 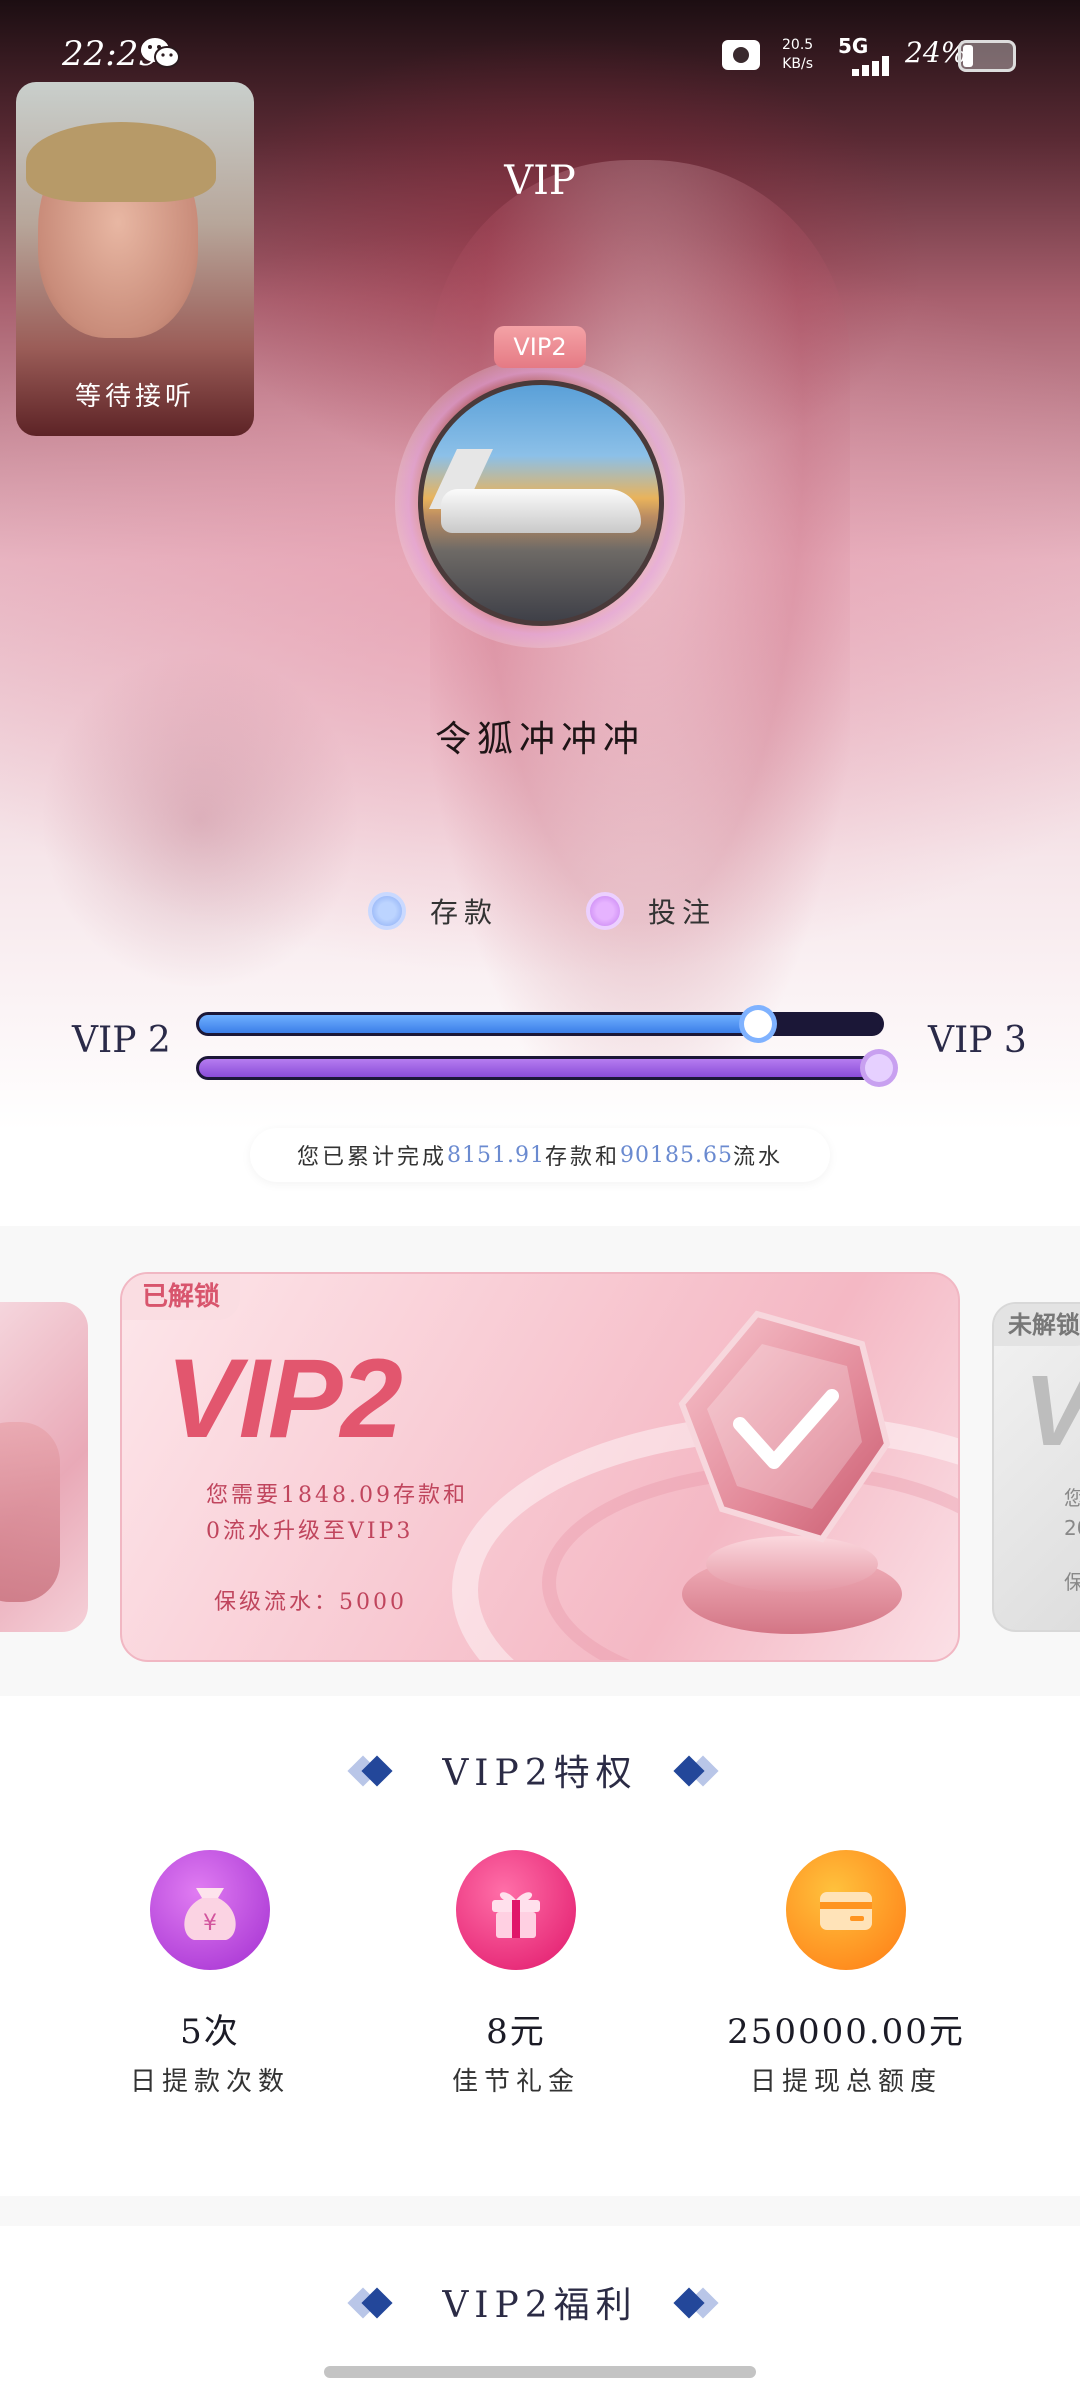 What do you see at coordinates (582, 1157) in the screenshot?
I see `summary-middle: 存款和` at bounding box center [582, 1157].